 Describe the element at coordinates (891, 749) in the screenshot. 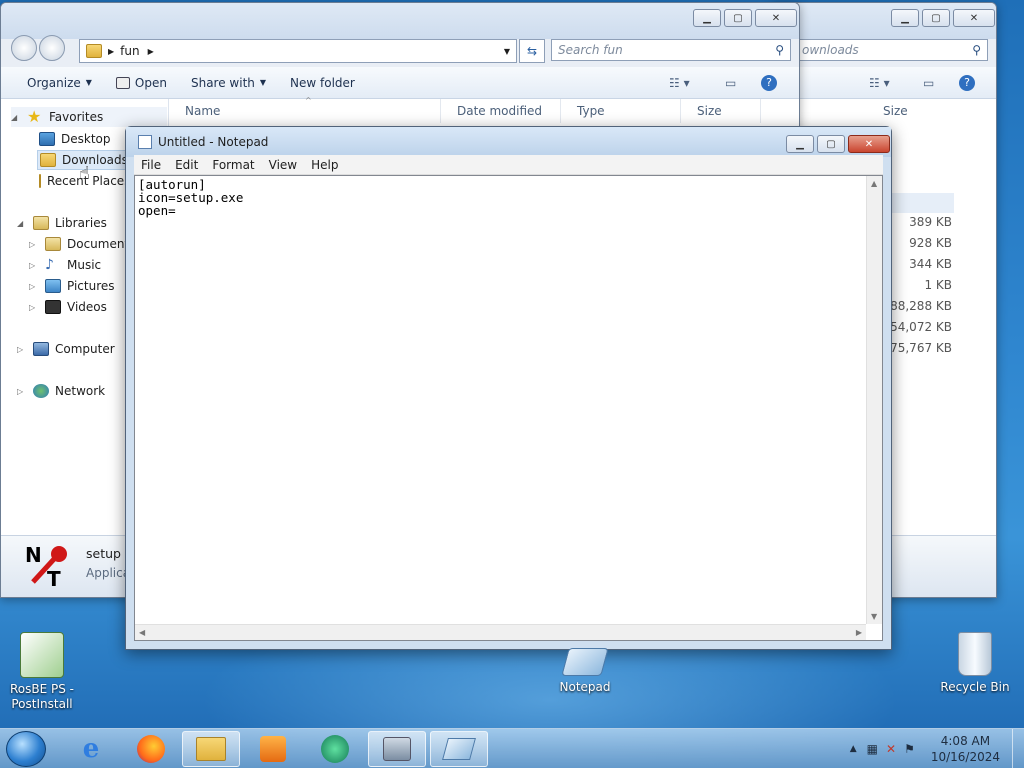

I see `volume-muted-icon: ✕` at that location.